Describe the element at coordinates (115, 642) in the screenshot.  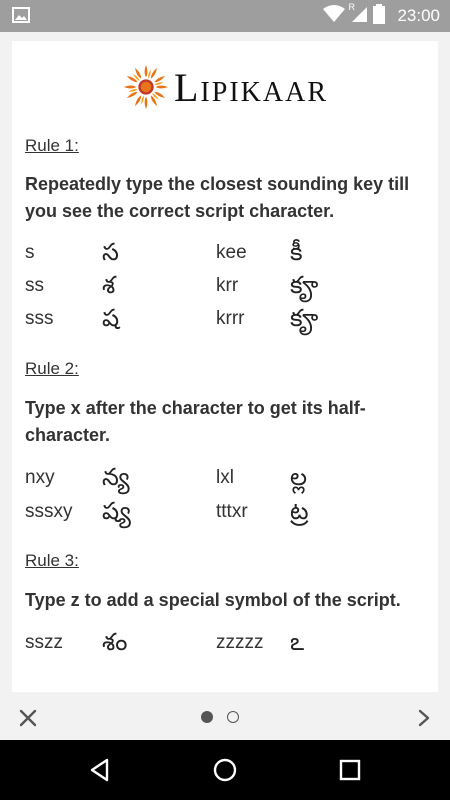
I see `script-character: శం` at that location.